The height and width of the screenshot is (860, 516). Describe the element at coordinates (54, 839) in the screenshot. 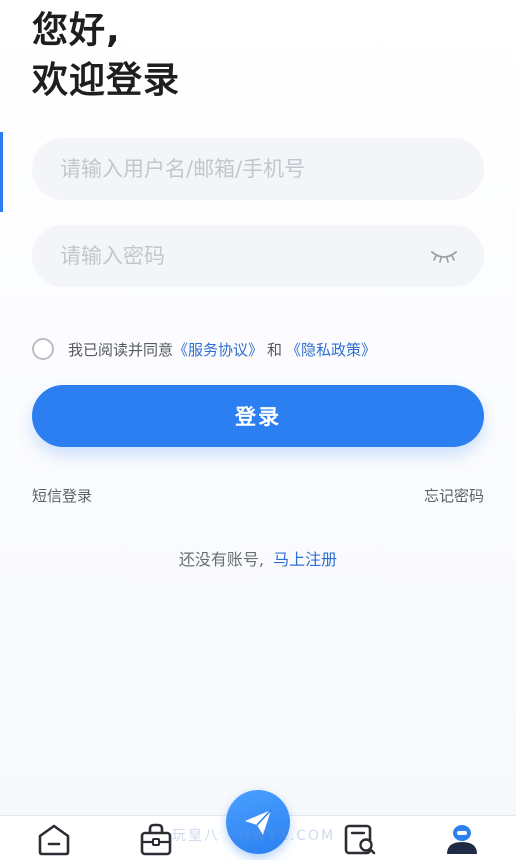

I see `home-icon` at that location.